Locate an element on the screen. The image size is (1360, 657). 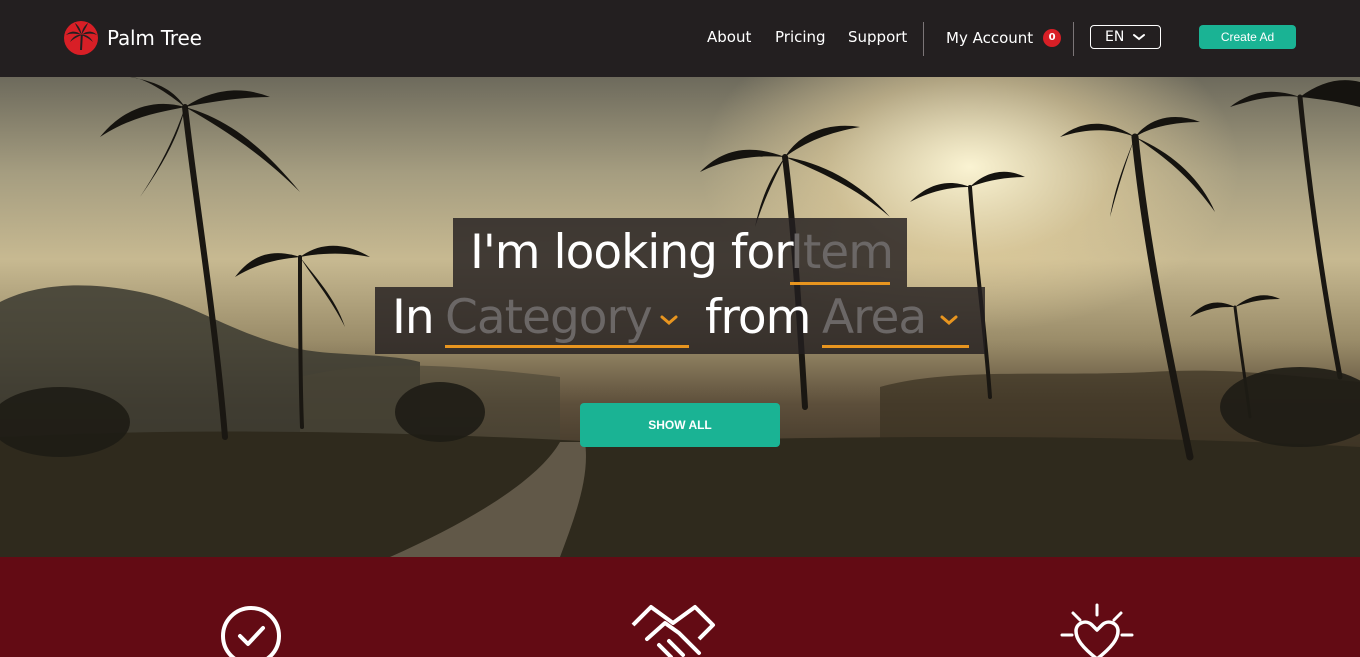
my-account-label: My Account is located at coordinates (990, 38).